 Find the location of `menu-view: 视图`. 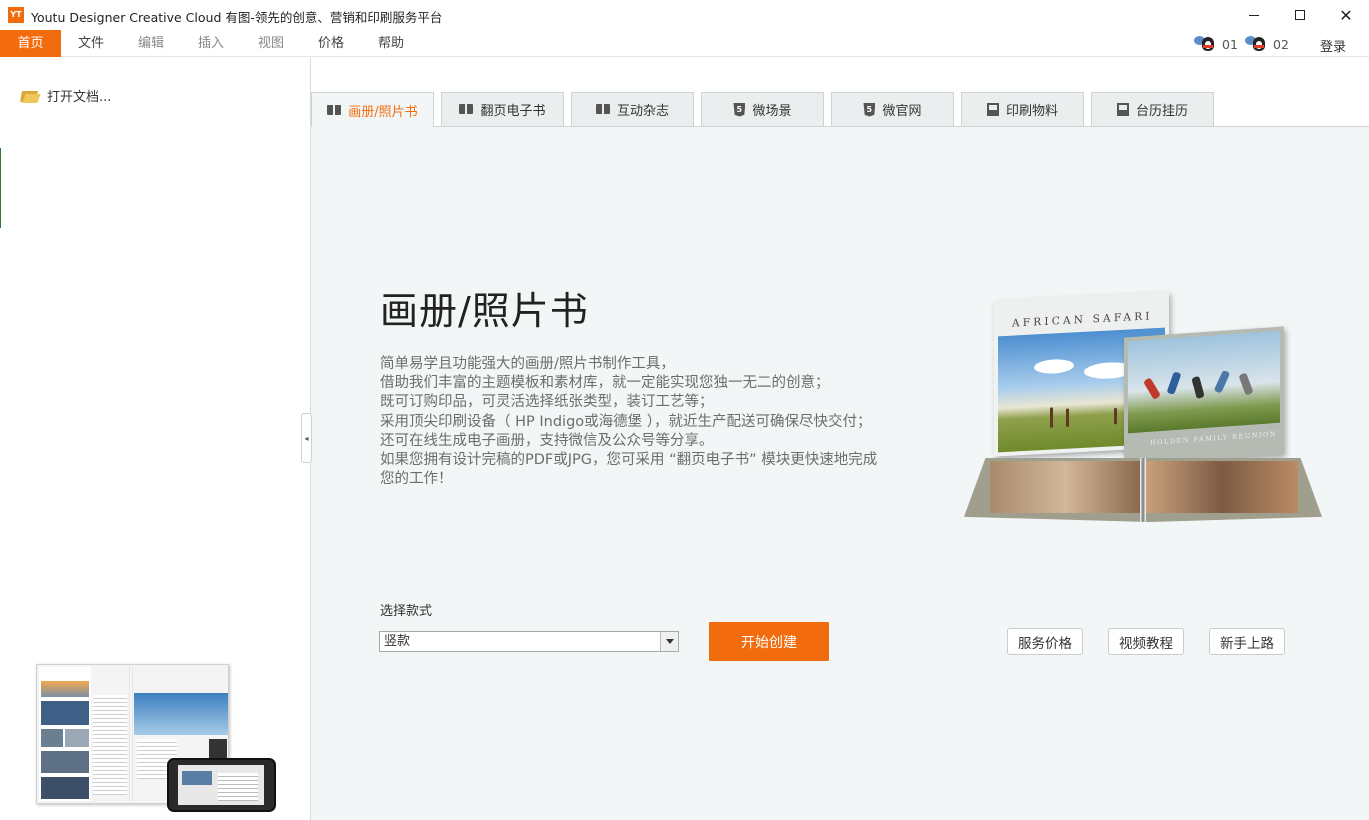

menu-view: 视图 is located at coordinates (271, 43).